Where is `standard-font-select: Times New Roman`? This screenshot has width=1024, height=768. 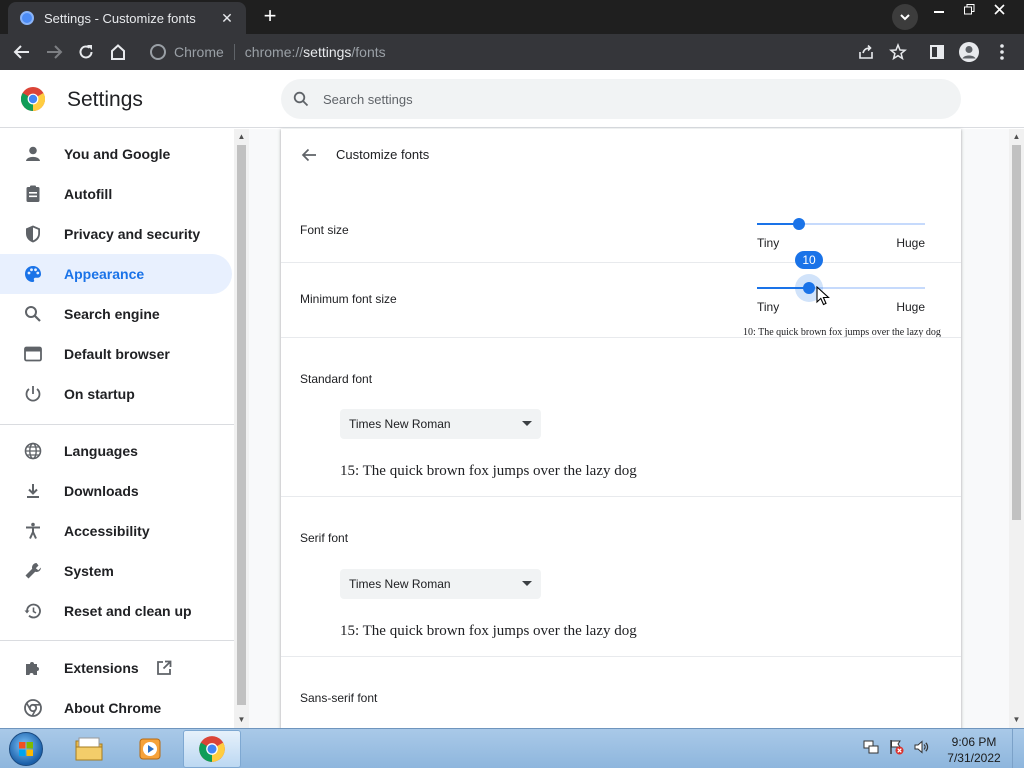
standard-font-select: Times New Roman is located at coordinates (440, 424).